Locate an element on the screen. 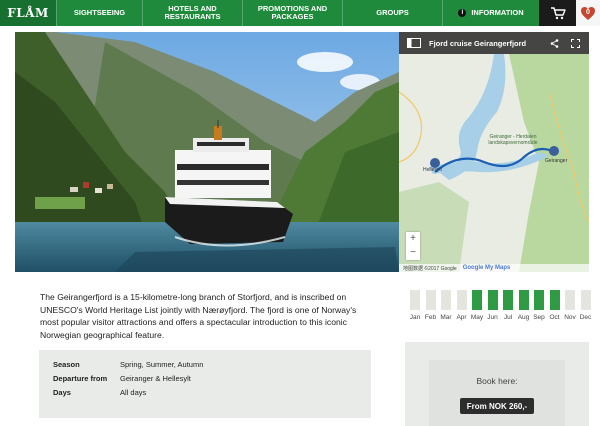  wishlist-button: 0 is located at coordinates (588, 13).